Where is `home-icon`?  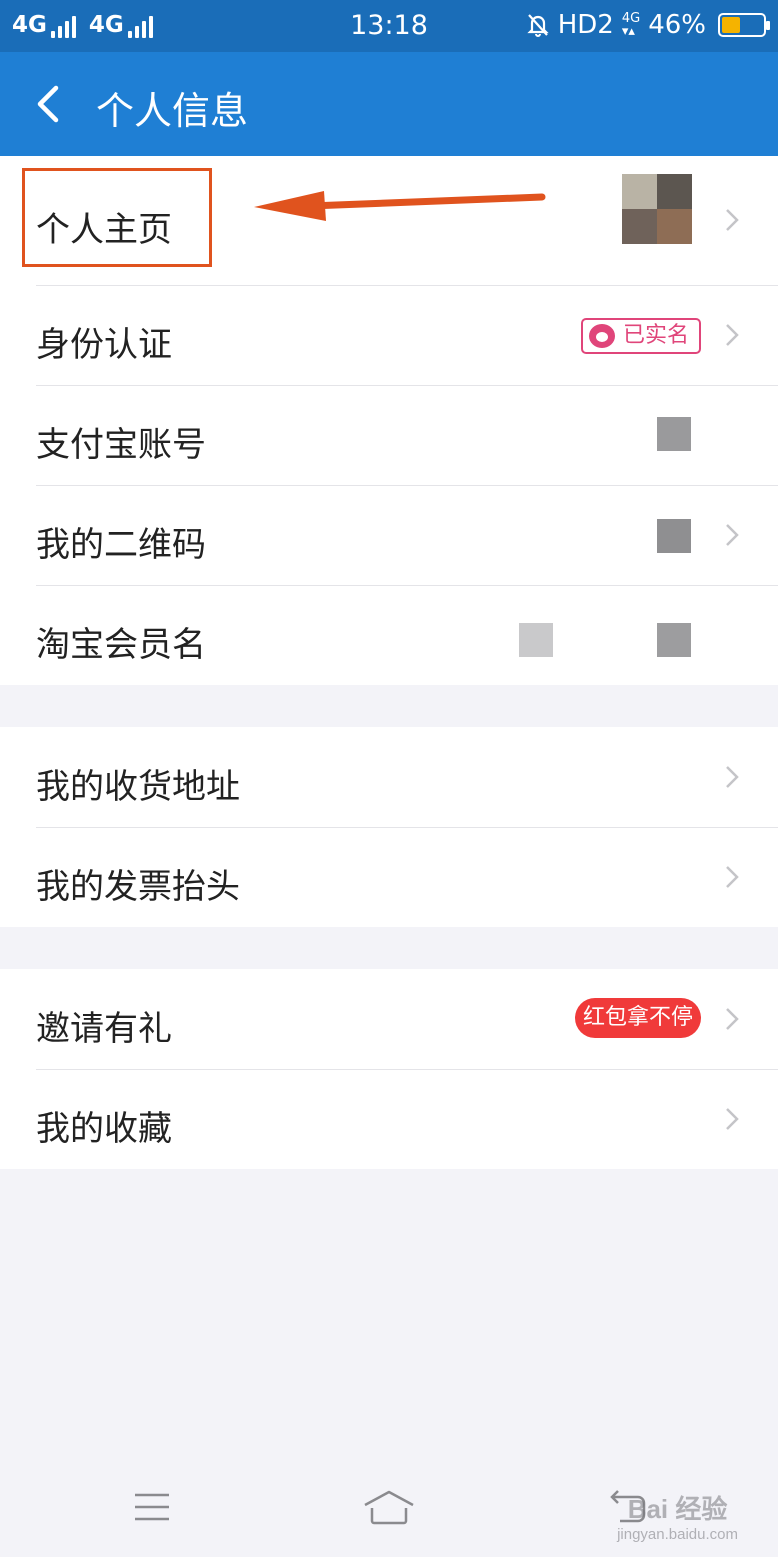
home-icon is located at coordinates (389, 1507).